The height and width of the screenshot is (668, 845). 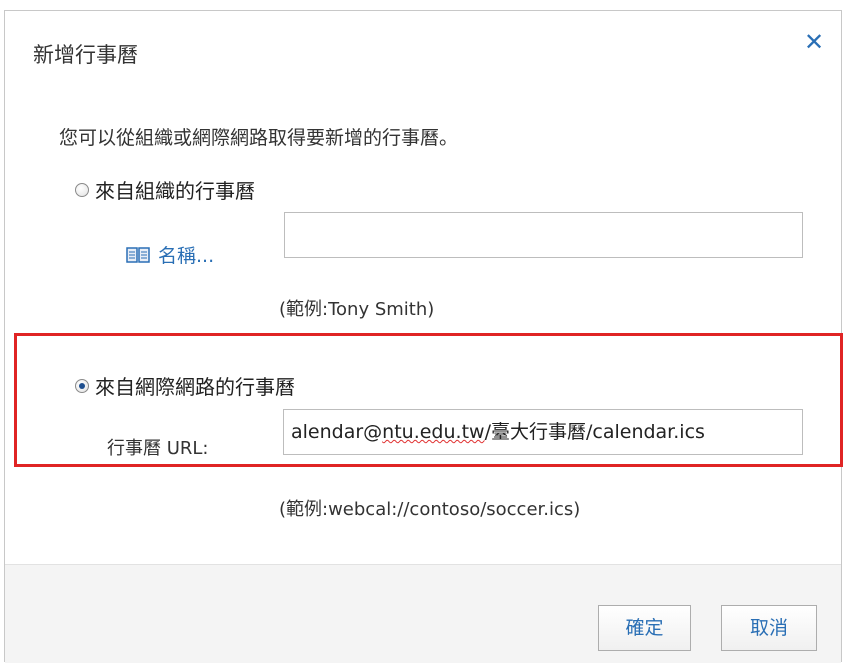 I want to click on cancel-button: 取消, so click(x=769, y=628).